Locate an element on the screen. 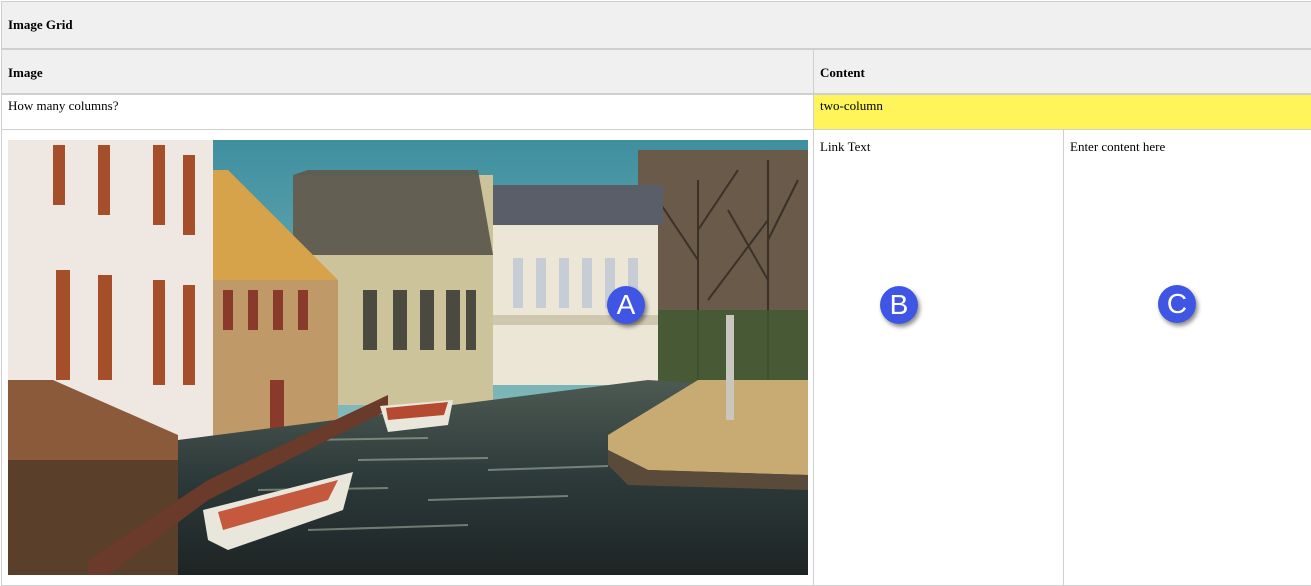  link-text-field: Link Text is located at coordinates (938, 142).